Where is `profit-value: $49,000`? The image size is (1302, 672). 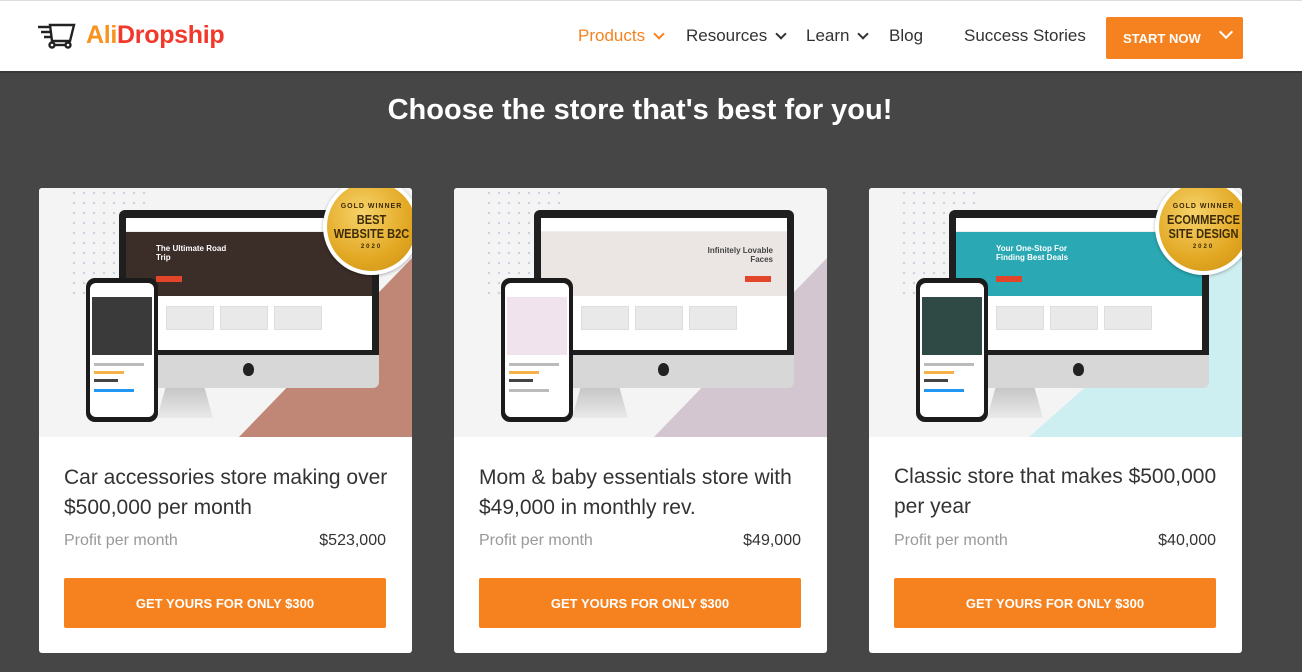
profit-value: $49,000 is located at coordinates (772, 540).